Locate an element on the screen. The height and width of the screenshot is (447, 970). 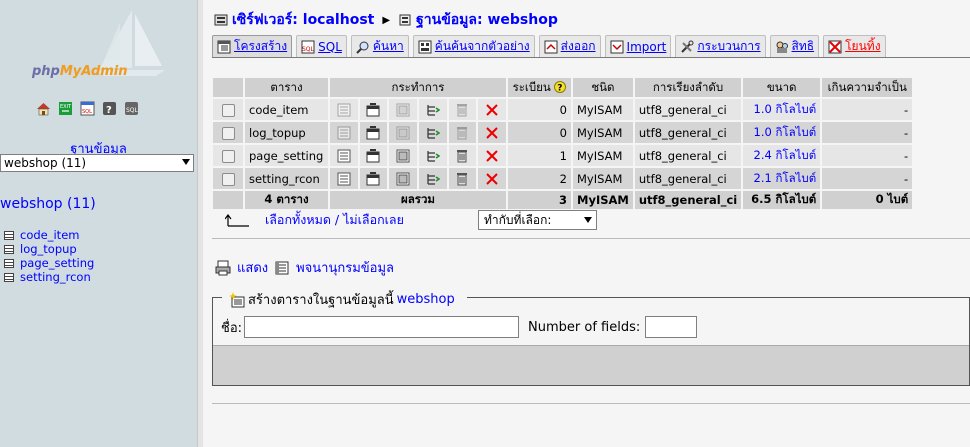
database-link: ฐานข้อมูล: webshop is located at coordinates (487, 20).